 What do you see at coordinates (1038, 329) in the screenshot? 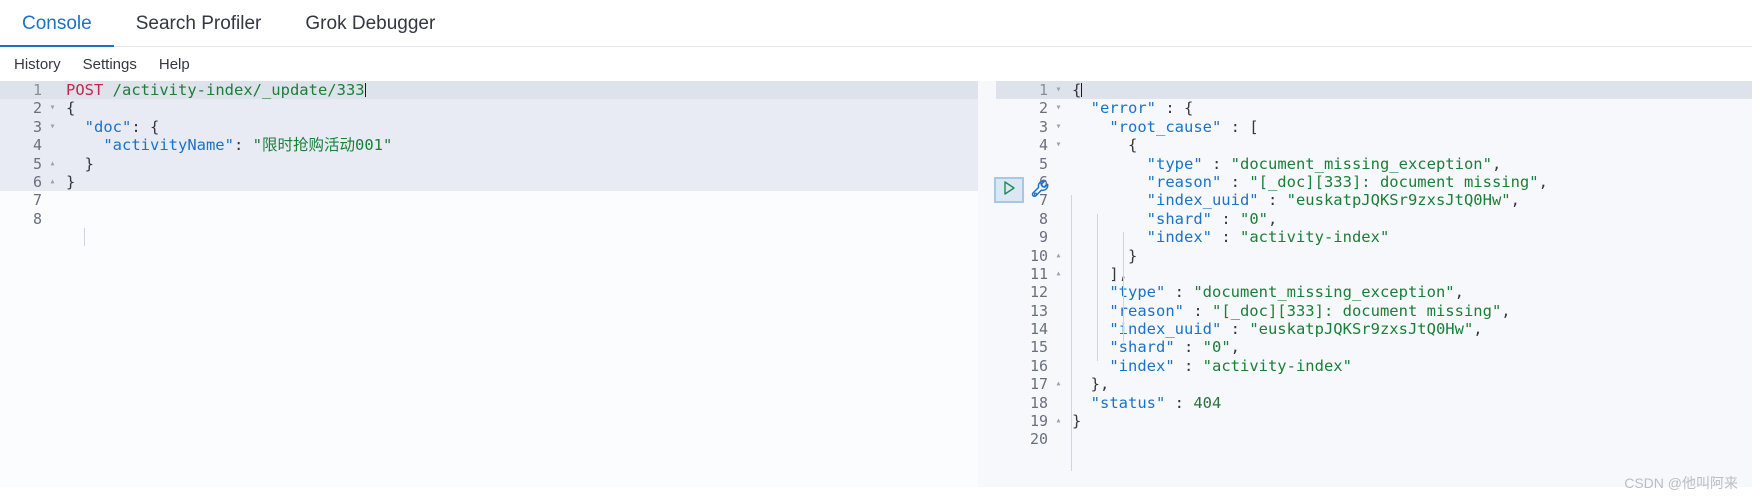
I see `line-number: 14` at bounding box center [1038, 329].